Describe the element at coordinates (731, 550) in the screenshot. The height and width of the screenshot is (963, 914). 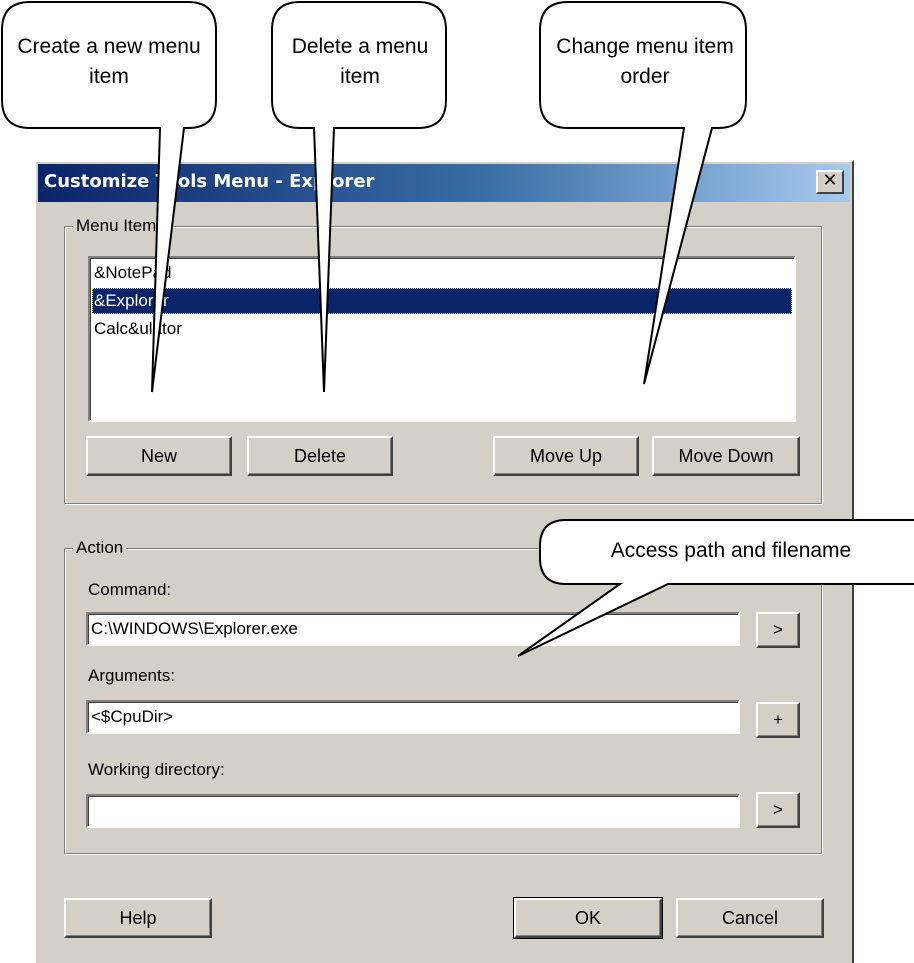
I see `callout-path-text: Access path and filename` at that location.